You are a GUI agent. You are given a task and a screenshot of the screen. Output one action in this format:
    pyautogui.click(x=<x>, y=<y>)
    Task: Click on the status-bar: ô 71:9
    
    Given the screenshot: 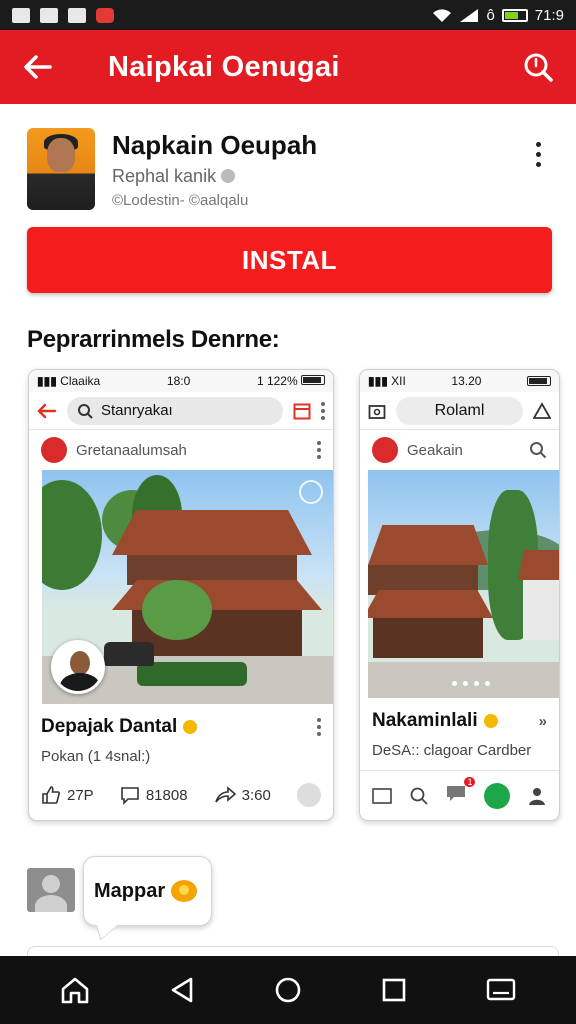 What is the action you would take?
    pyautogui.click(x=288, y=15)
    